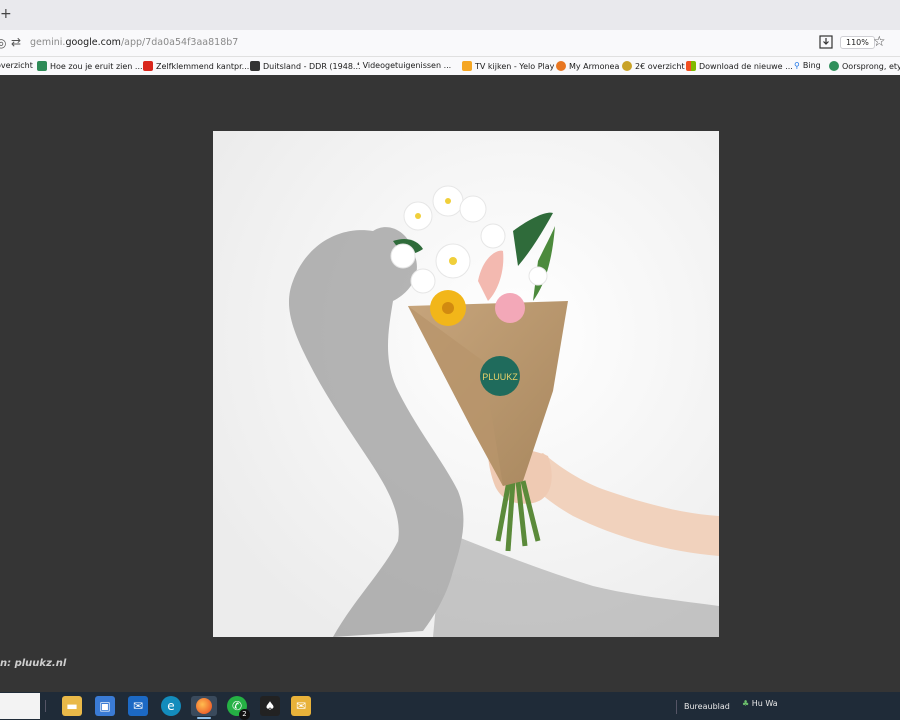 Image resolution: width=900 pixels, height=720 pixels. I want to click on firefox-icon, so click(204, 706).